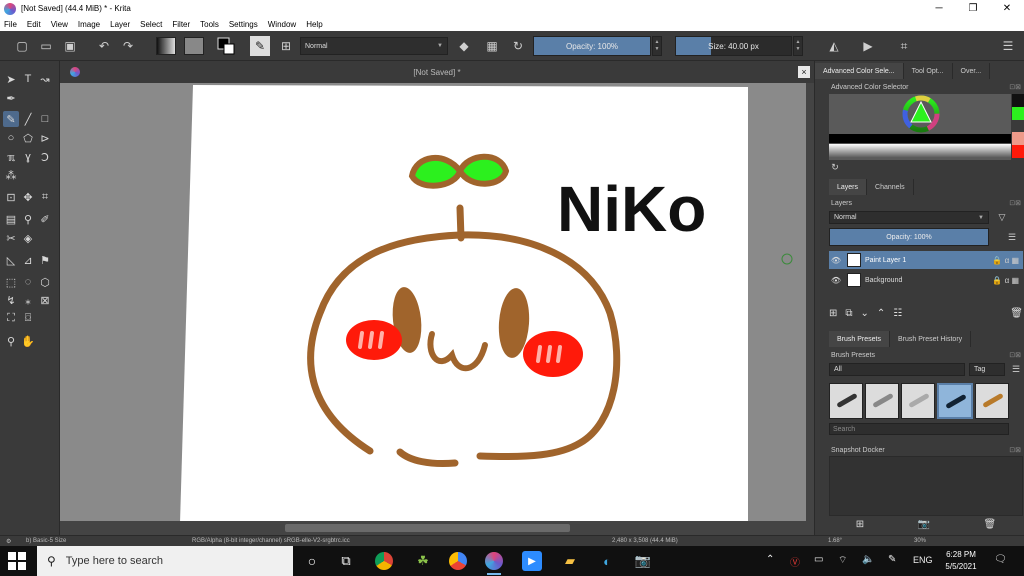 This screenshot has width=1024, height=576. I want to click on lock-alpha-icons: 🔒 α ▦, so click(1005, 280).